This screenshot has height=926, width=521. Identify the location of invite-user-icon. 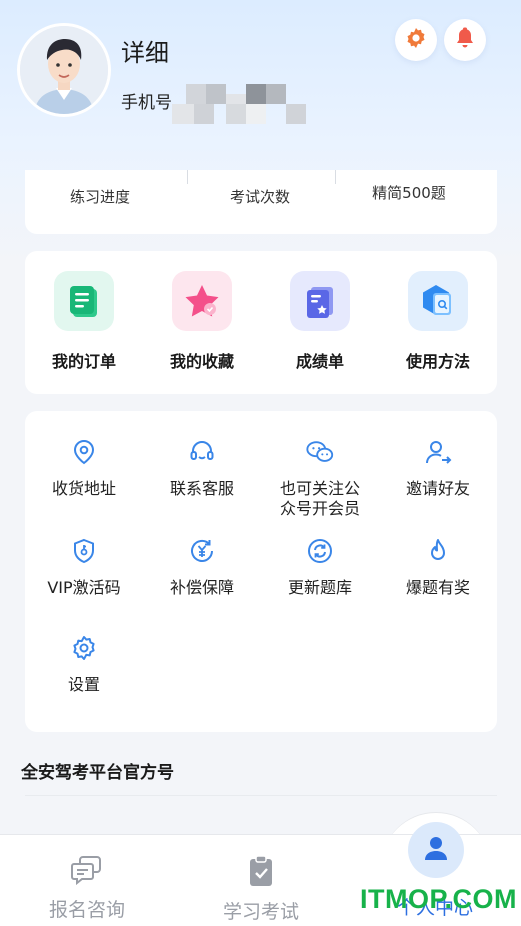
(438, 452).